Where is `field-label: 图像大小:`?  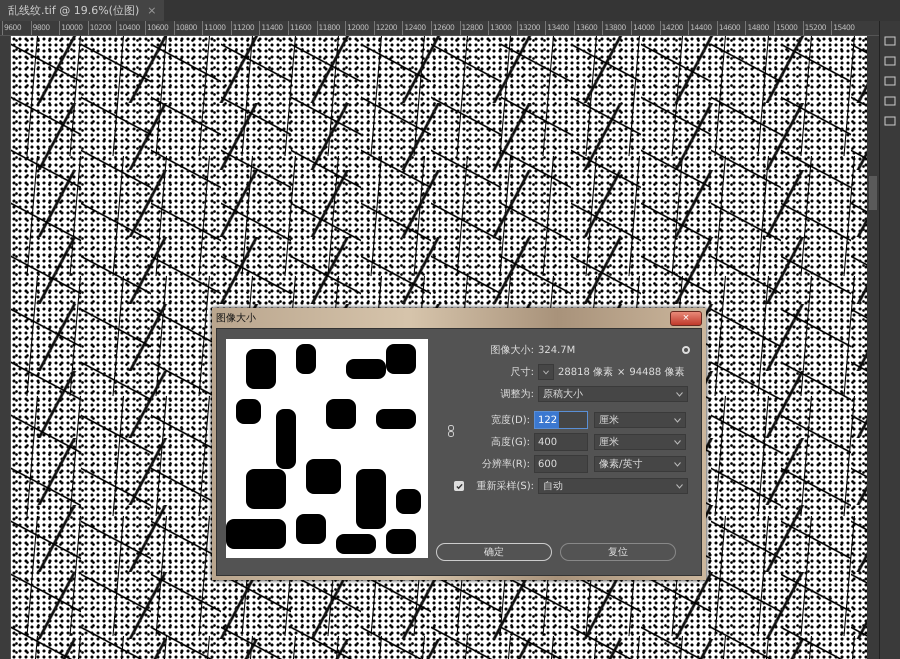 field-label: 图像大小: is located at coordinates (512, 350).